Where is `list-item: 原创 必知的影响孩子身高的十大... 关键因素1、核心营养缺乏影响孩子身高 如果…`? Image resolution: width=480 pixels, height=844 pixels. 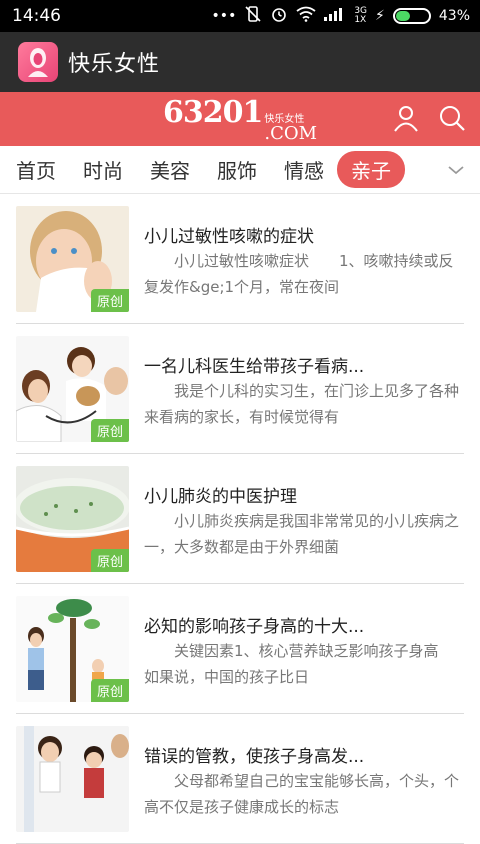
list-item: 原创 必知的影响孩子身高的十大... 关键因素1、核心营养缺乏影响孩子身高 如果… is located at coordinates (240, 649).